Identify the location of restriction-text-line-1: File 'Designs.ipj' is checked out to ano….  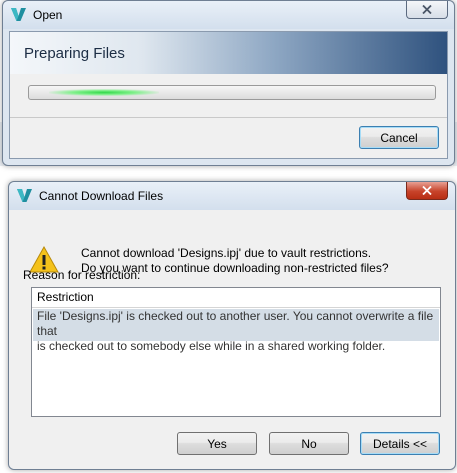
(235, 323).